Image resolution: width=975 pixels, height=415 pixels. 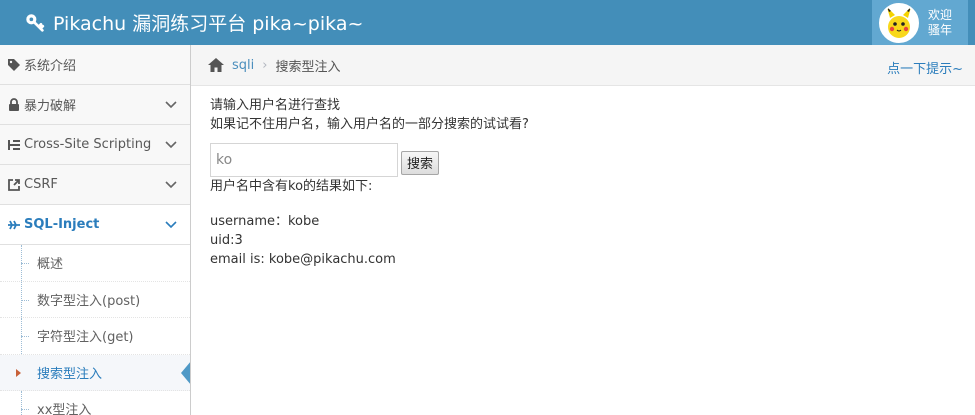 I want to click on active-pointer-icon, so click(x=185, y=372).